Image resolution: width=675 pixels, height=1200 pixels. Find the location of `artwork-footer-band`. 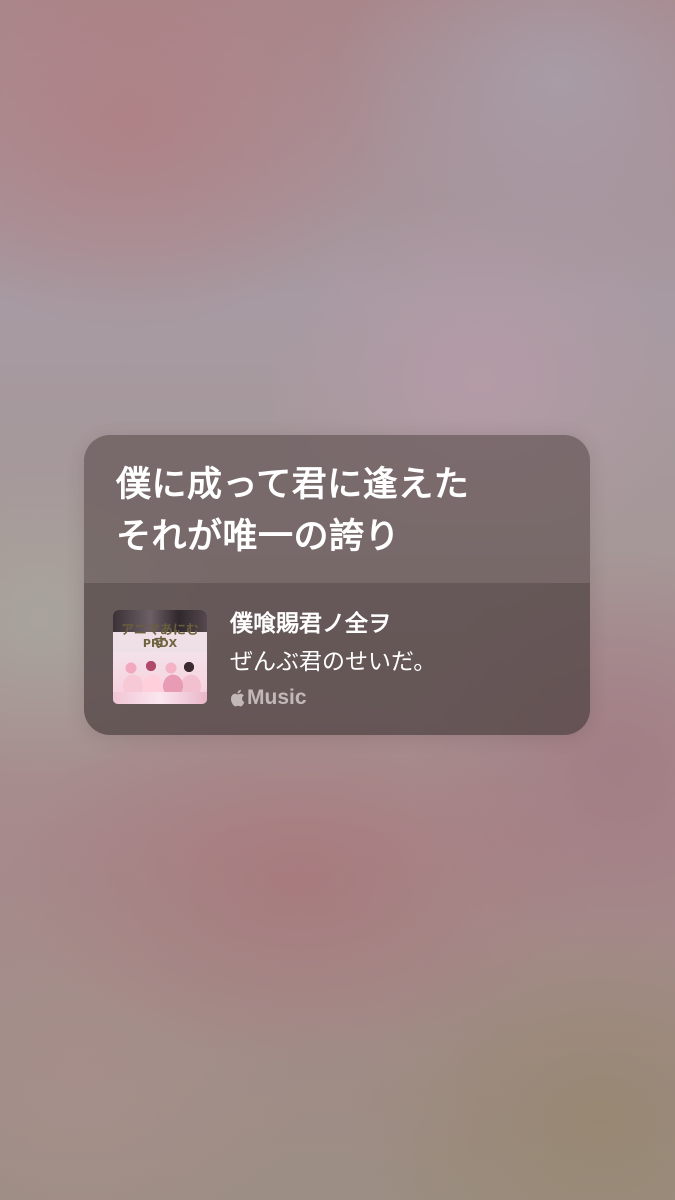

artwork-footer-band is located at coordinates (160, 698).